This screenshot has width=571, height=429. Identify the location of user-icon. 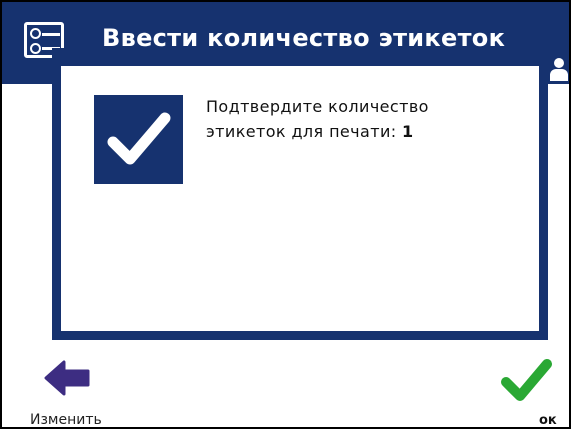
(559, 70).